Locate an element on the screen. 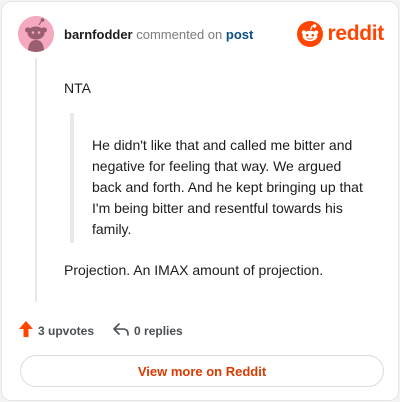 The image size is (400, 402). thread-line is located at coordinates (36, 180).